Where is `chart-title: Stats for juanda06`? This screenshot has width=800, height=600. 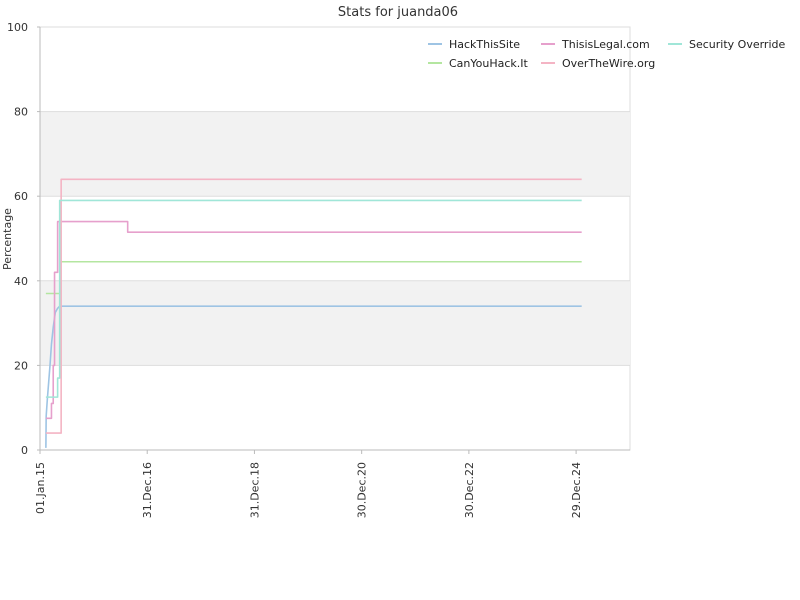 chart-title: Stats for juanda06 is located at coordinates (398, 12).